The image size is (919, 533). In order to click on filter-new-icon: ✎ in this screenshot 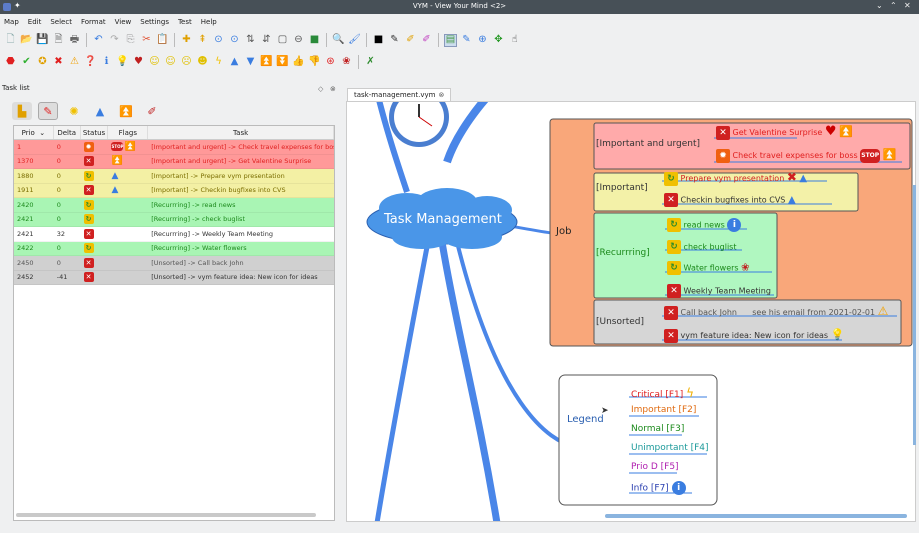, I will do `click(48, 111)`.